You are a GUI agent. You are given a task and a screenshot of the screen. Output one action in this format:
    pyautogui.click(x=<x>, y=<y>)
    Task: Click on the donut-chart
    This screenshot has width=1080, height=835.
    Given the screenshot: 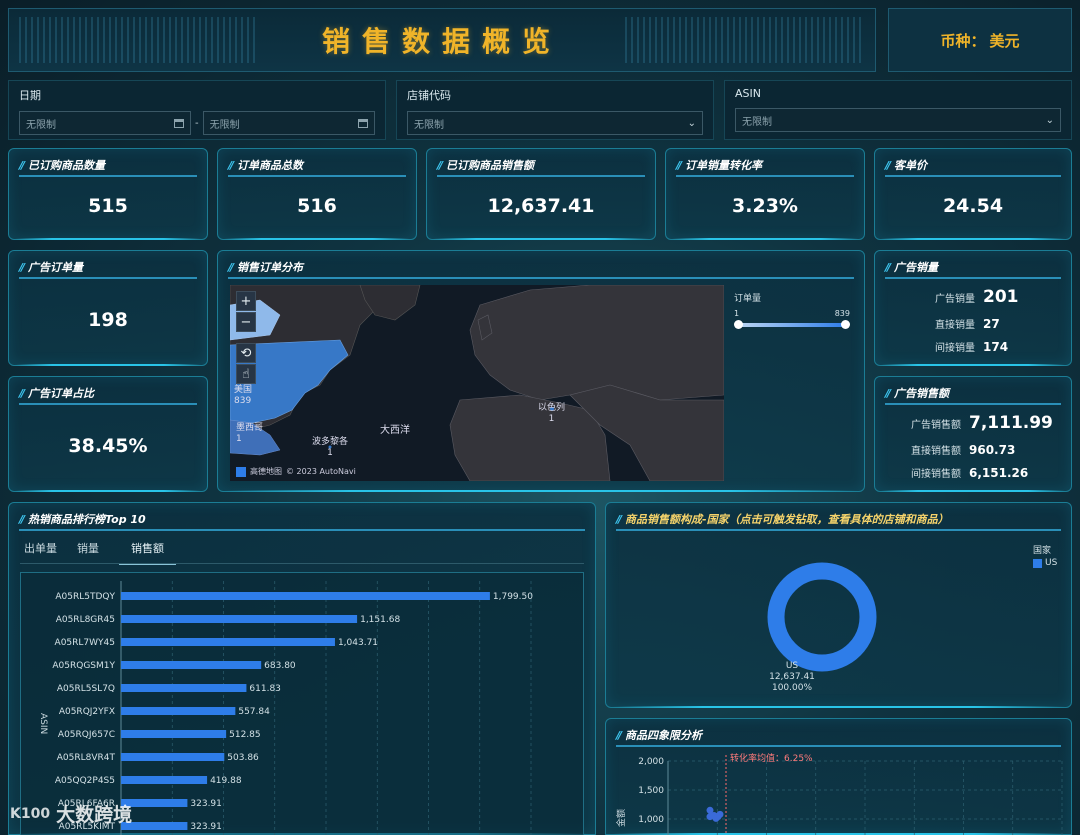 What is the action you would take?
    pyautogui.click(x=822, y=617)
    